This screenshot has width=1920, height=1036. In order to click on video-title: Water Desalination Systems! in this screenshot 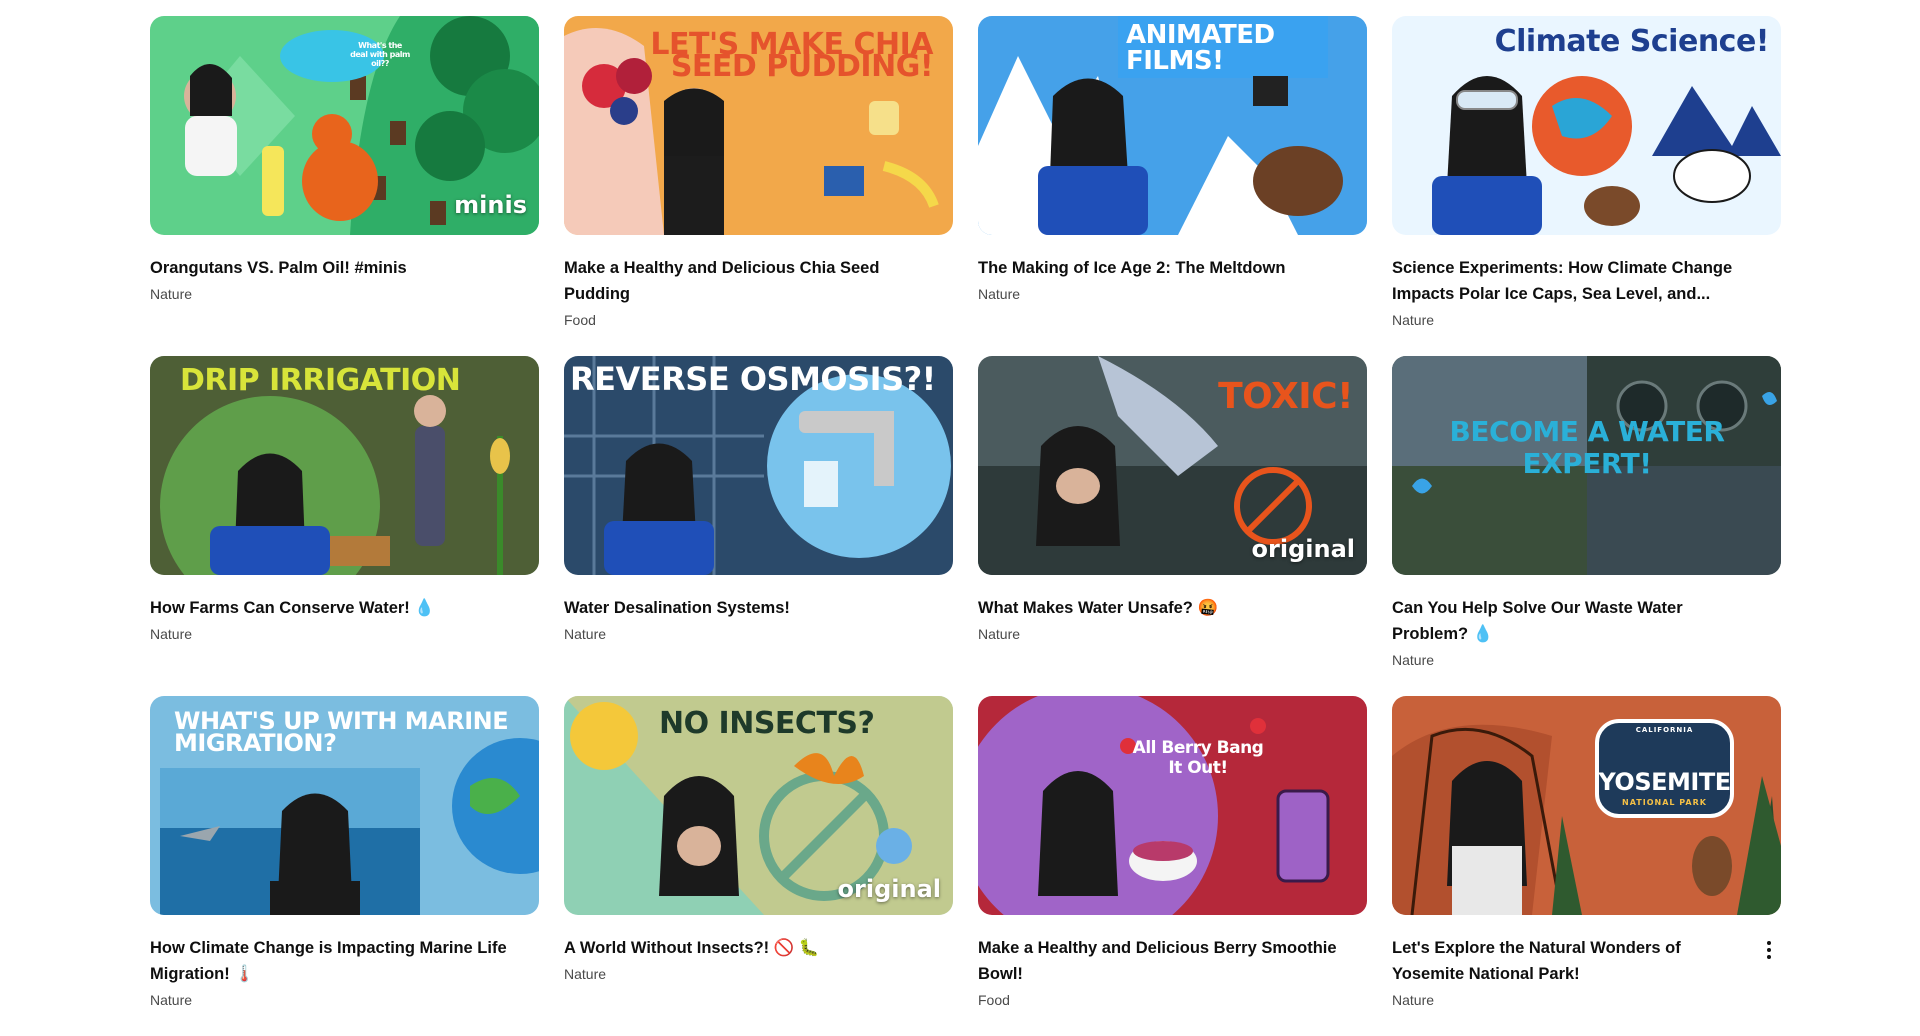, I will do `click(743, 608)`.